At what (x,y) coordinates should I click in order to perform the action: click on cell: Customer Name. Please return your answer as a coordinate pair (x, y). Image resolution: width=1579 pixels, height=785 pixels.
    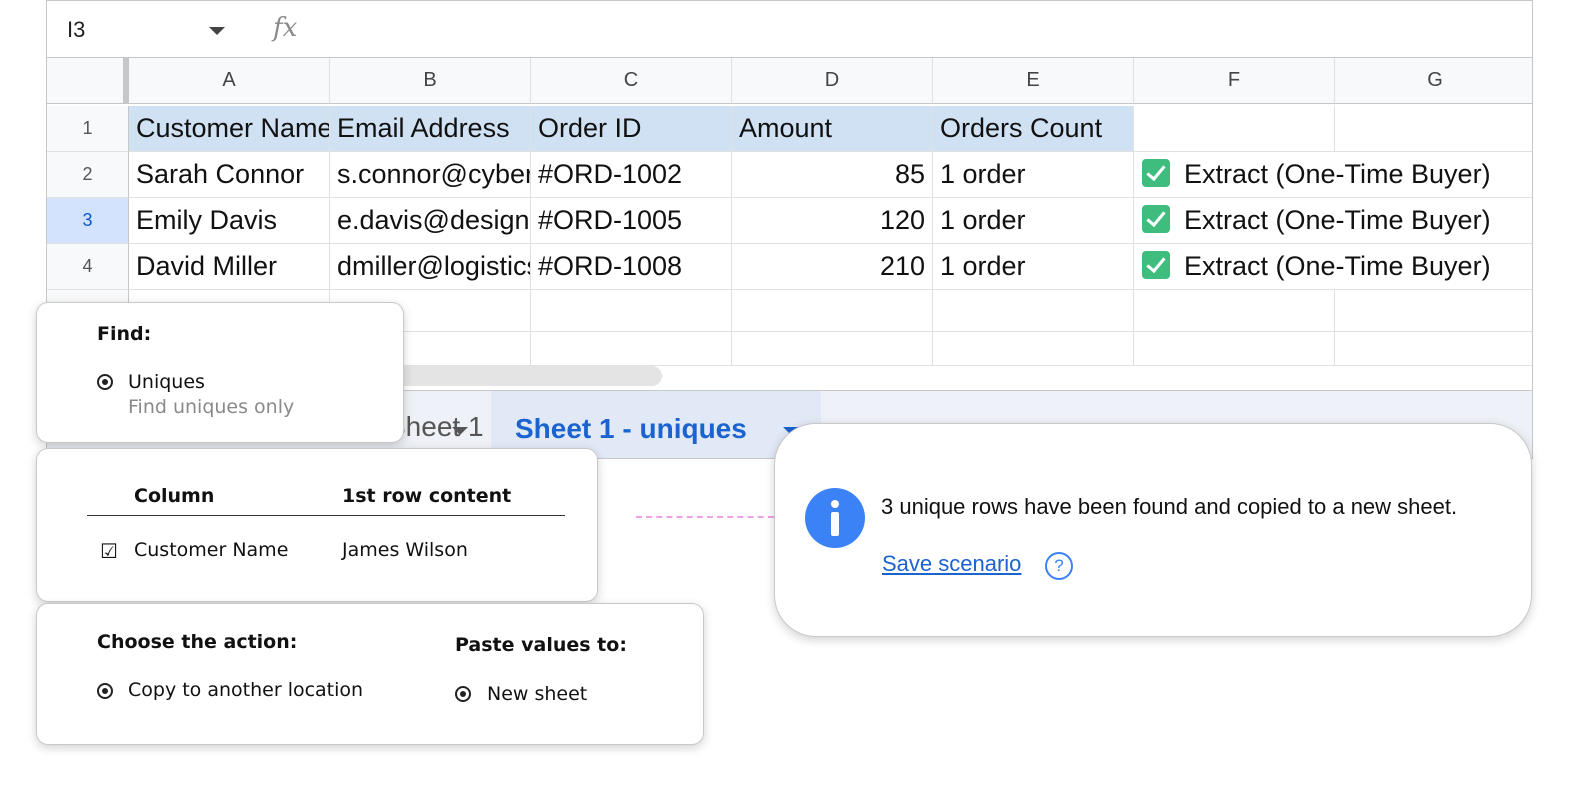
    Looking at the image, I should click on (229, 129).